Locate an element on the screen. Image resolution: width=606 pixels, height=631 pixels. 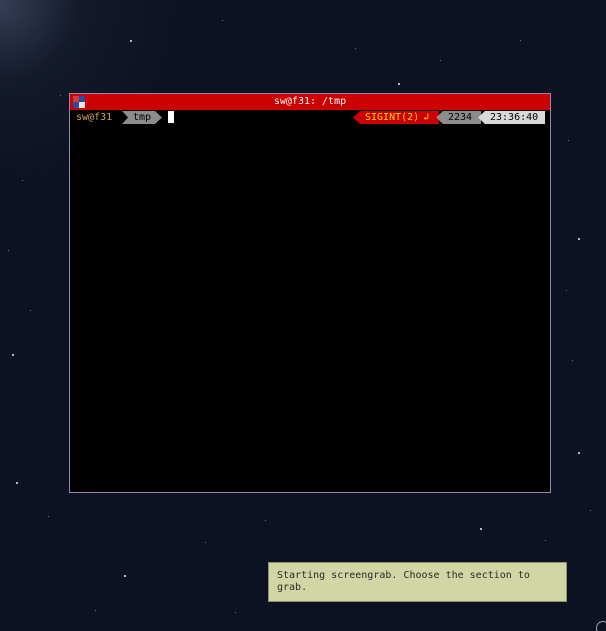
corner-circle-icon is located at coordinates (601, 626).